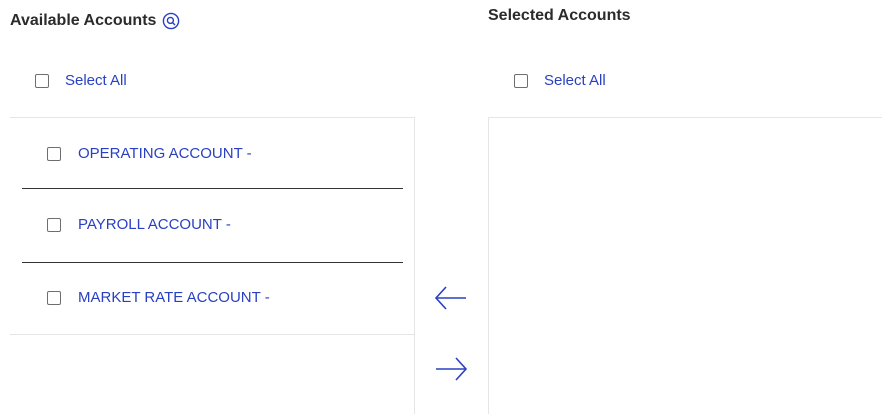  I want to click on account-label-operating: OPERATING ACCOUNT -, so click(165, 153).